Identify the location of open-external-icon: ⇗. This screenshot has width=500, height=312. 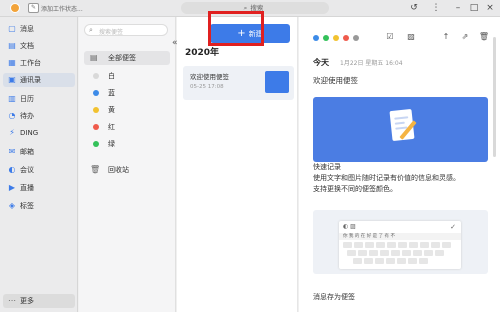
(465, 37).